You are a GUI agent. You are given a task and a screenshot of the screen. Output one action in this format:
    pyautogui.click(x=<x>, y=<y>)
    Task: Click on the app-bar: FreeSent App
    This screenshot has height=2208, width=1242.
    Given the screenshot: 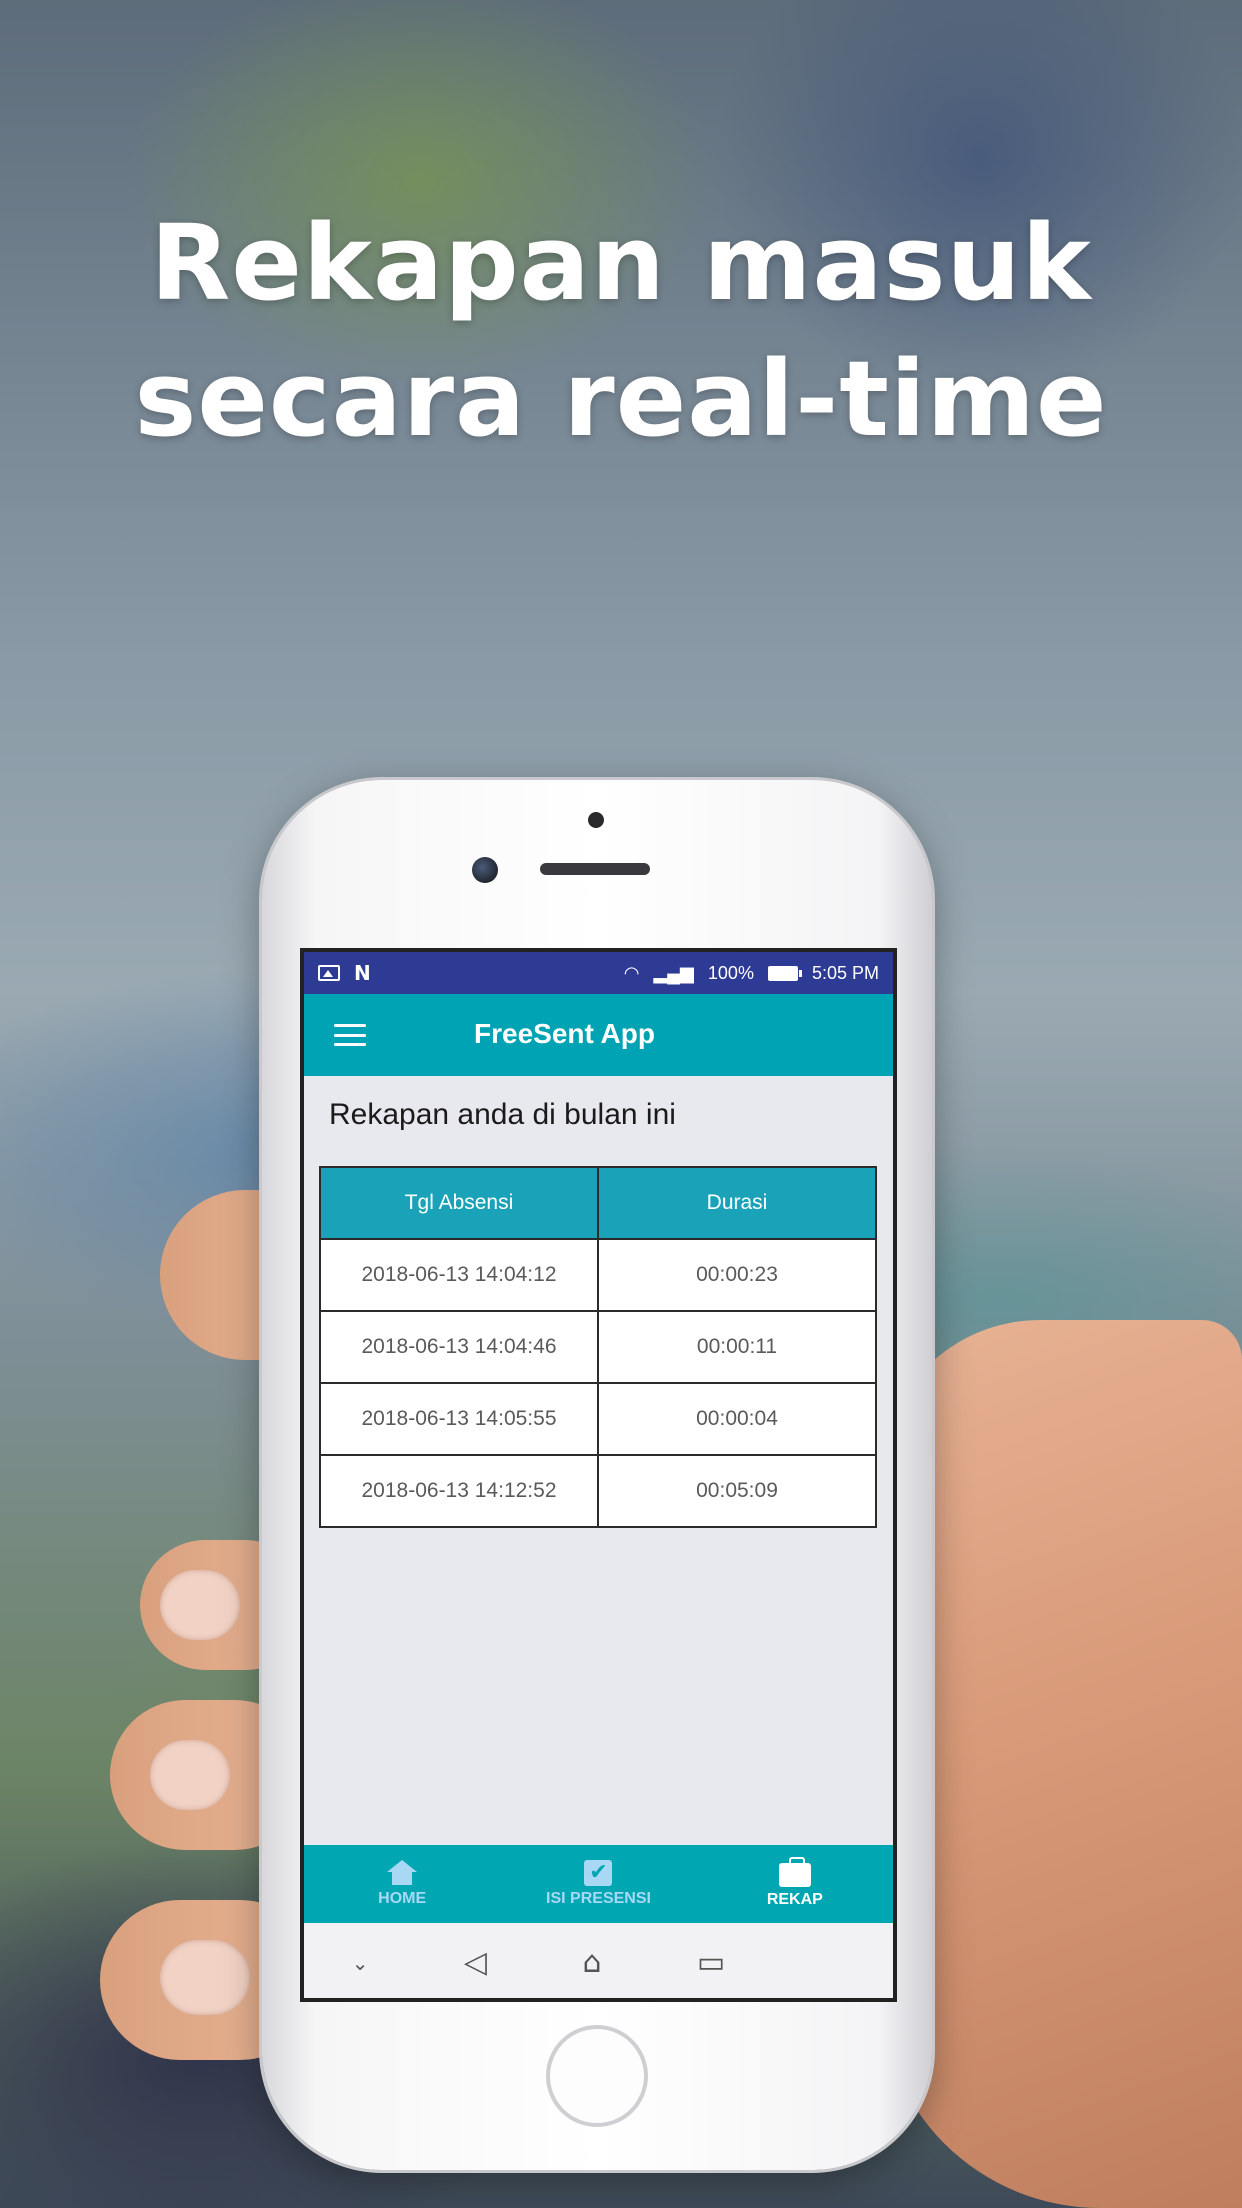 What is the action you would take?
    pyautogui.click(x=598, y=1035)
    